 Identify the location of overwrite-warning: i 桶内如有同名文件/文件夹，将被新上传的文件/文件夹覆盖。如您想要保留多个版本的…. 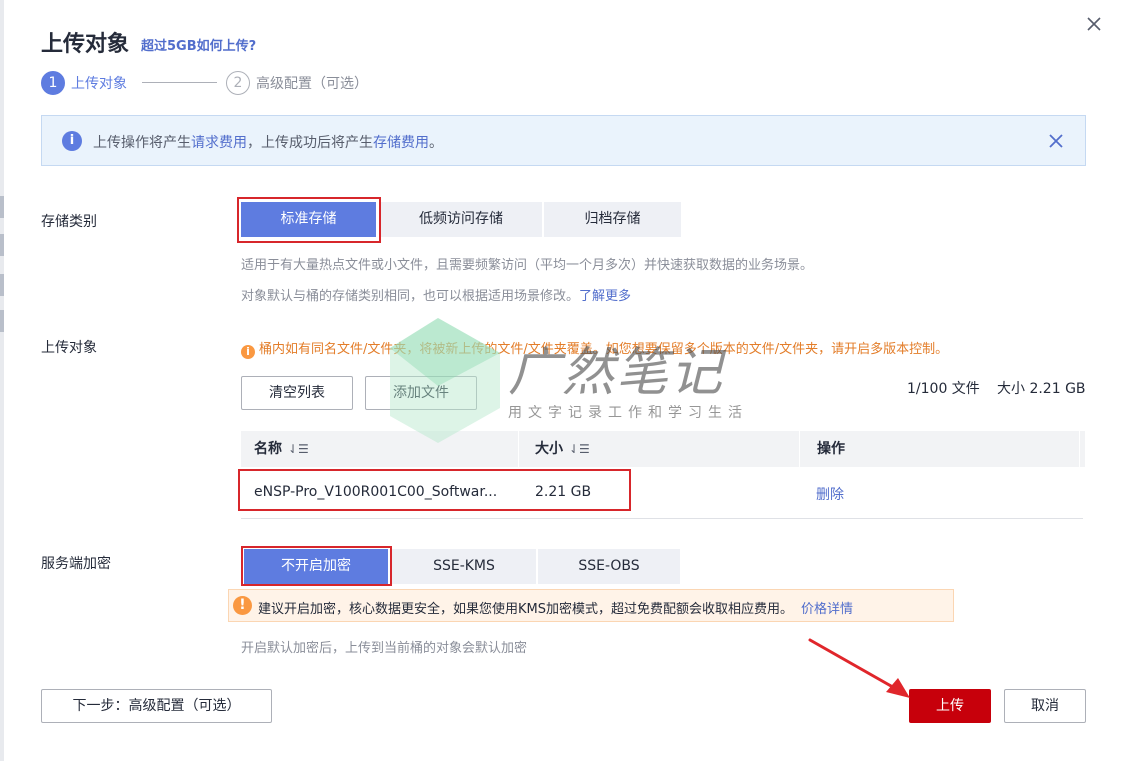
(594, 348).